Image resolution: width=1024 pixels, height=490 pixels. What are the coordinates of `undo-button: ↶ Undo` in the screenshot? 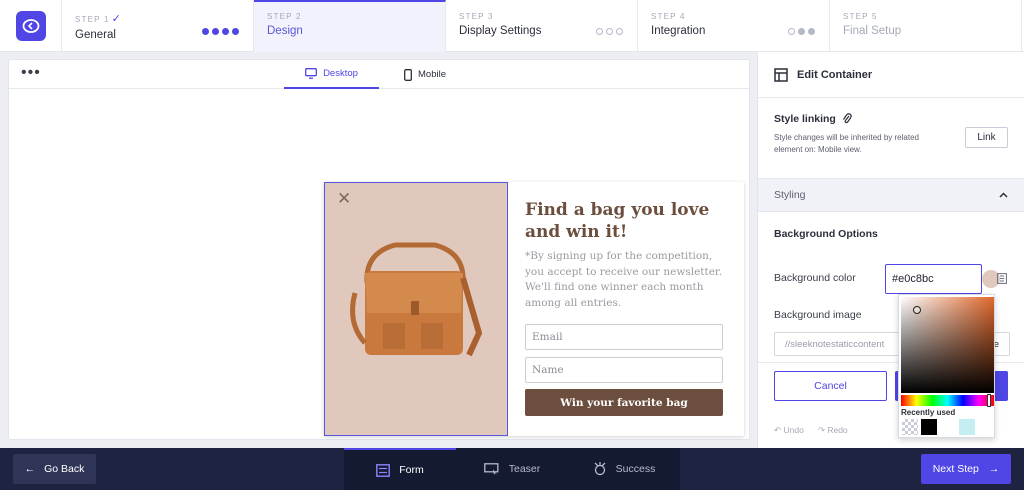 It's located at (789, 430).